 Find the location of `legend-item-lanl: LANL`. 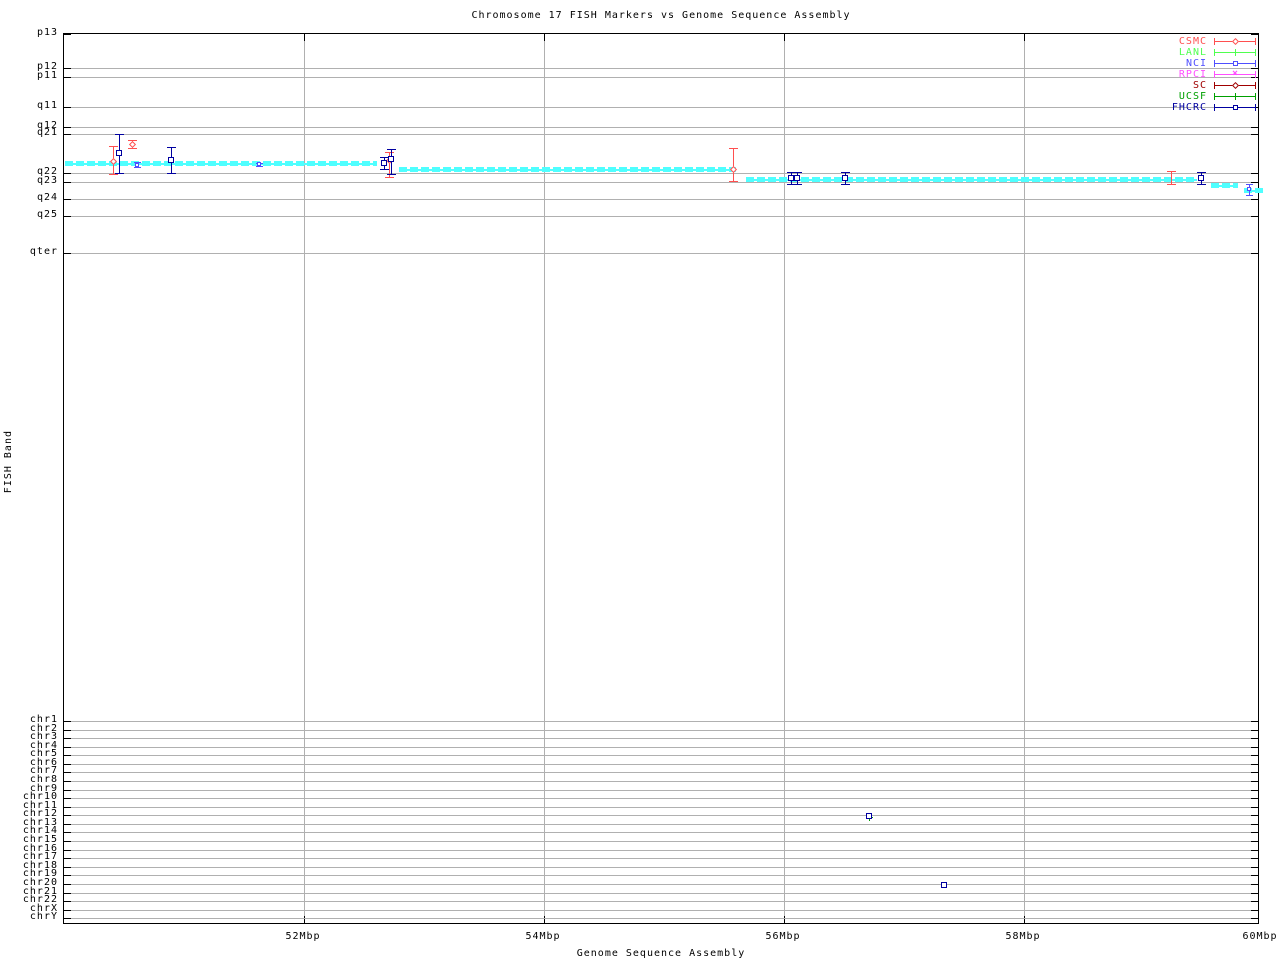

legend-item-lanl: LANL is located at coordinates (1214, 52).